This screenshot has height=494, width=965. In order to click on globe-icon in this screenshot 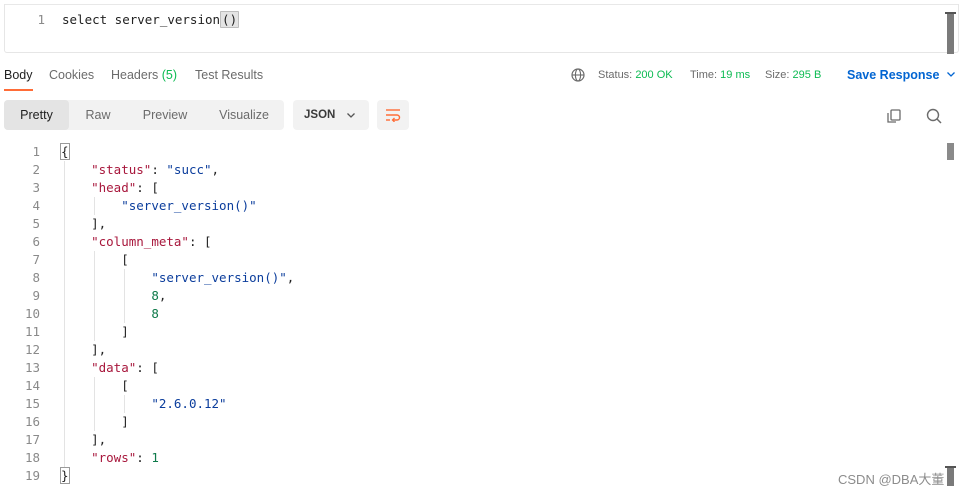, I will do `click(578, 75)`.